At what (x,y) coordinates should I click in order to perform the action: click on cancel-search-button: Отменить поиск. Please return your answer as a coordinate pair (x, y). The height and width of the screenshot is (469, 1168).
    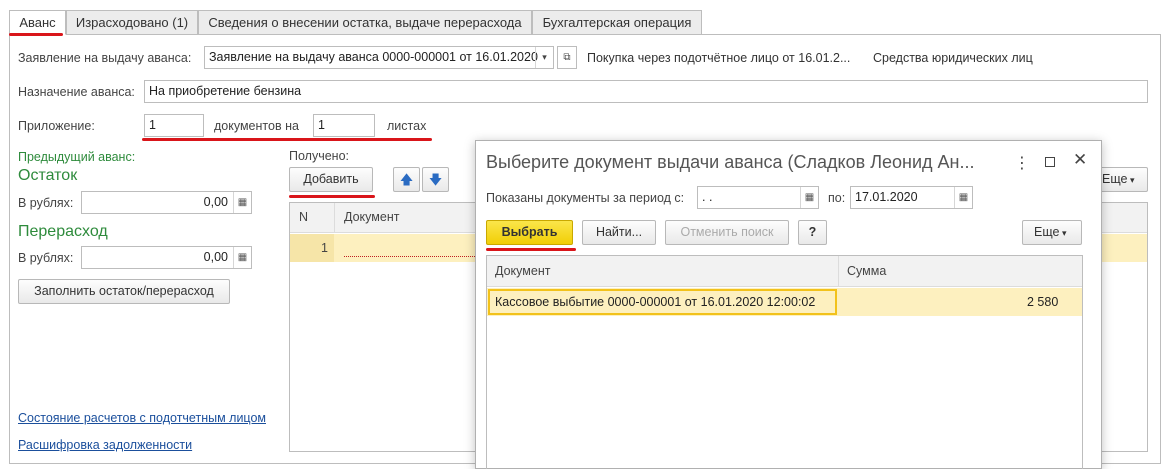
    Looking at the image, I should click on (727, 232).